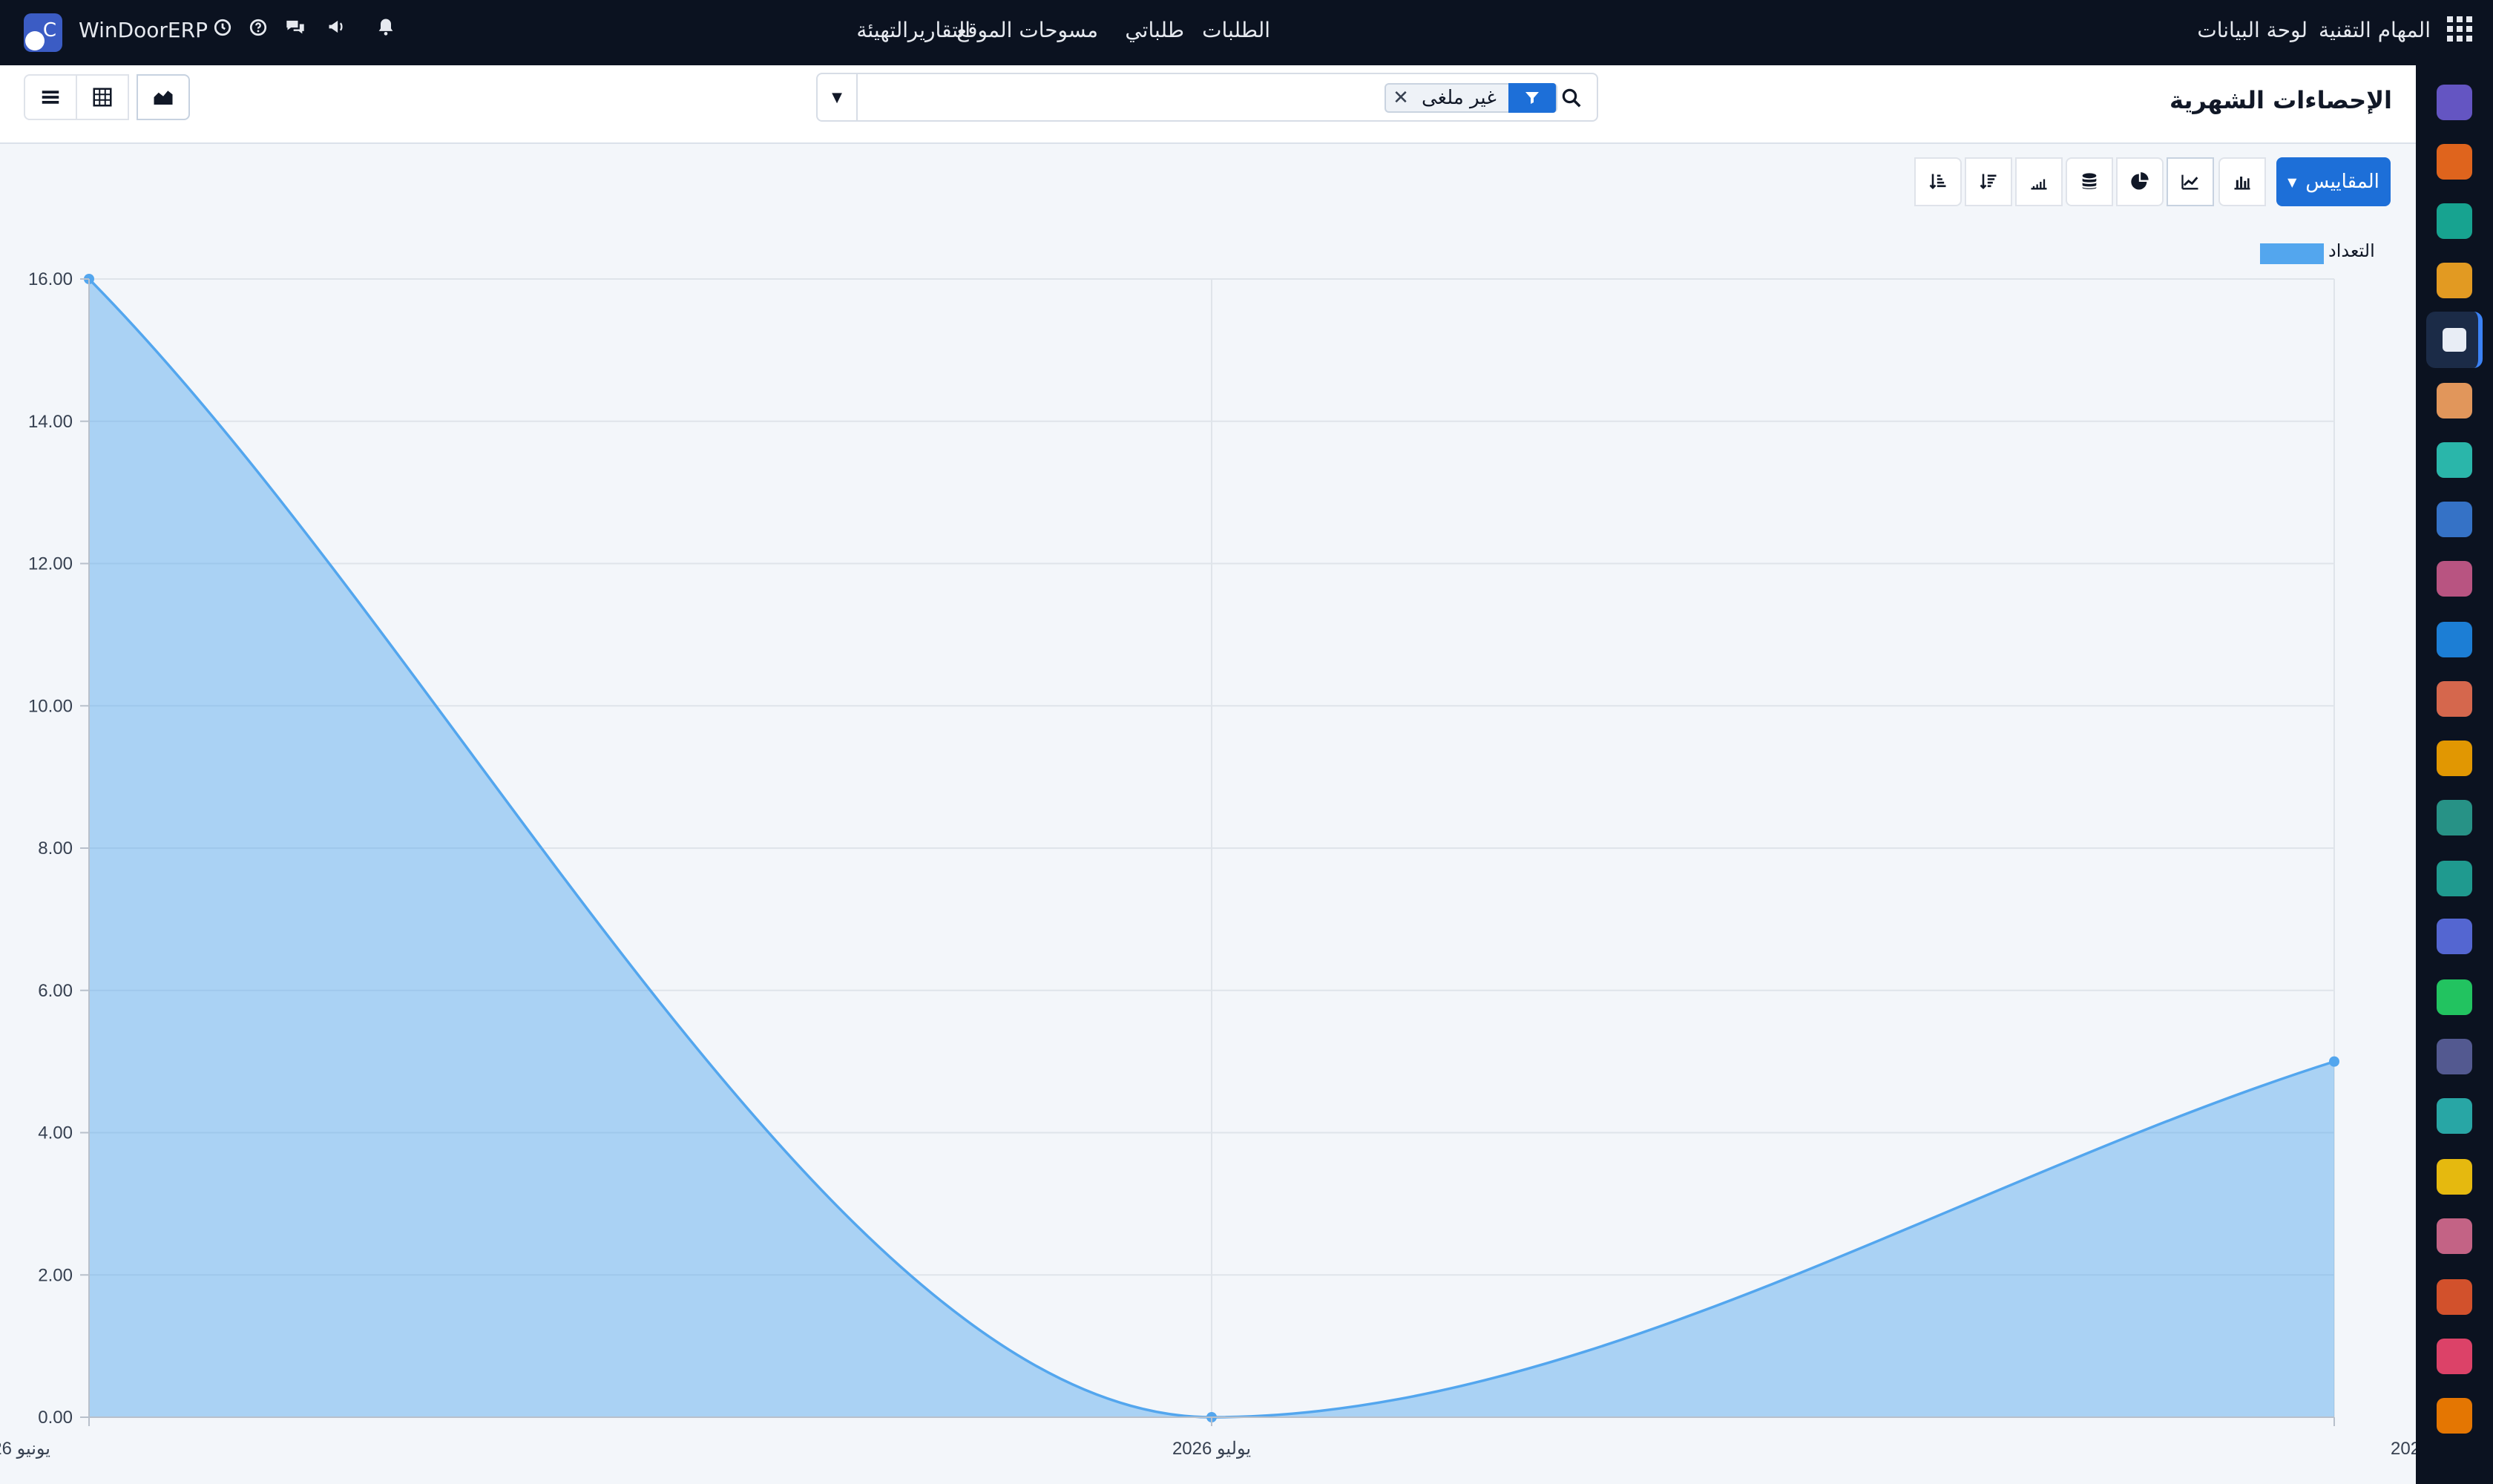 The width and height of the screenshot is (2493, 1484). I want to click on app-photo-icon, so click(2454, 400).